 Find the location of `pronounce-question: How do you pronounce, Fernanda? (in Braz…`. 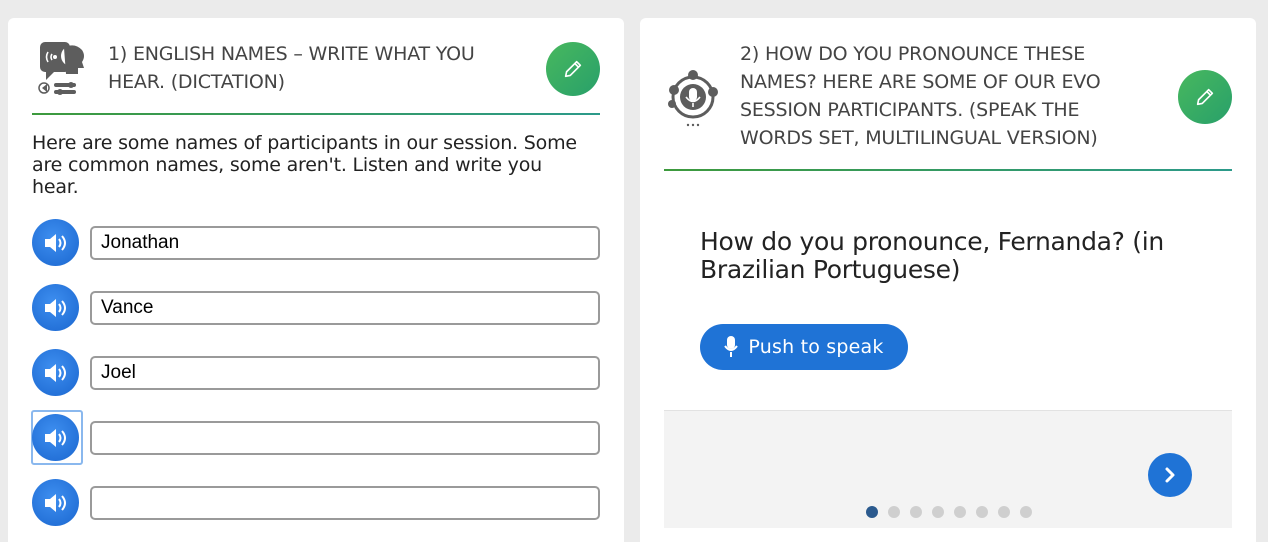

pronounce-question: How do you pronounce, Fernanda? (in Braz… is located at coordinates (932, 255).